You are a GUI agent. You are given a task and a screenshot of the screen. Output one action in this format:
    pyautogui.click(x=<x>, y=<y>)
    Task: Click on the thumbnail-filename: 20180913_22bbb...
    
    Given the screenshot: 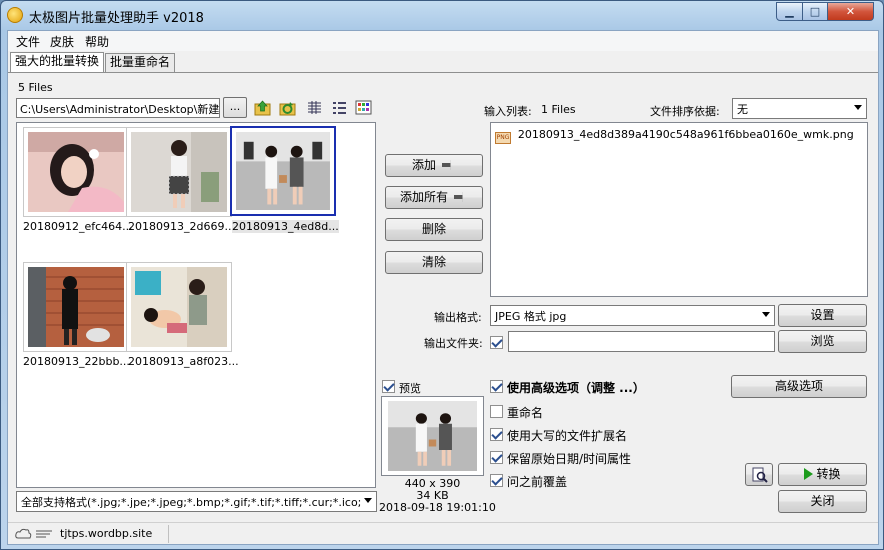 What is the action you would take?
    pyautogui.click(x=76, y=361)
    